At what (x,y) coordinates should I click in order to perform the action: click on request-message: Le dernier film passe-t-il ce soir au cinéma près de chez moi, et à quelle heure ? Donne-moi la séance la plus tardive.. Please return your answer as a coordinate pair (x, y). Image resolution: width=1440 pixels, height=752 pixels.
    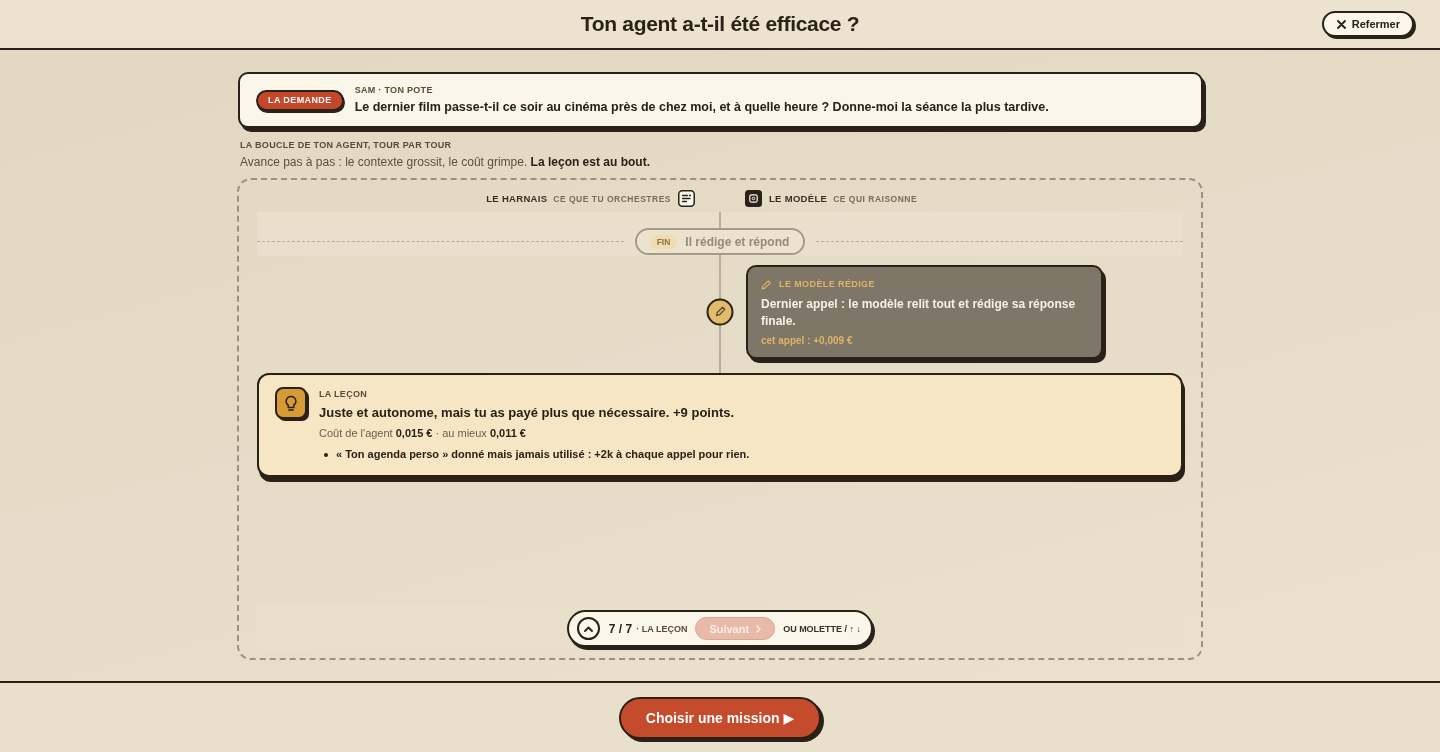
    Looking at the image, I should click on (701, 107).